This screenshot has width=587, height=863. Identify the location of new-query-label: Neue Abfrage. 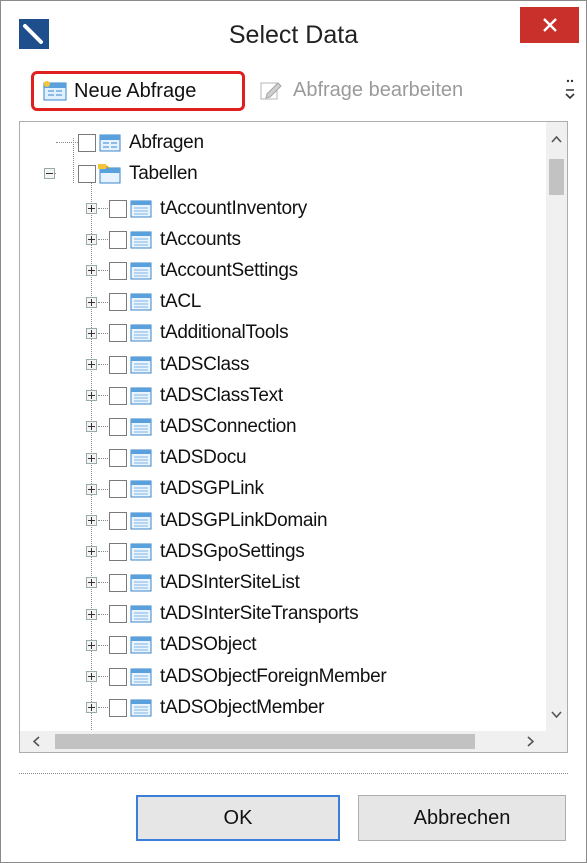
(135, 90).